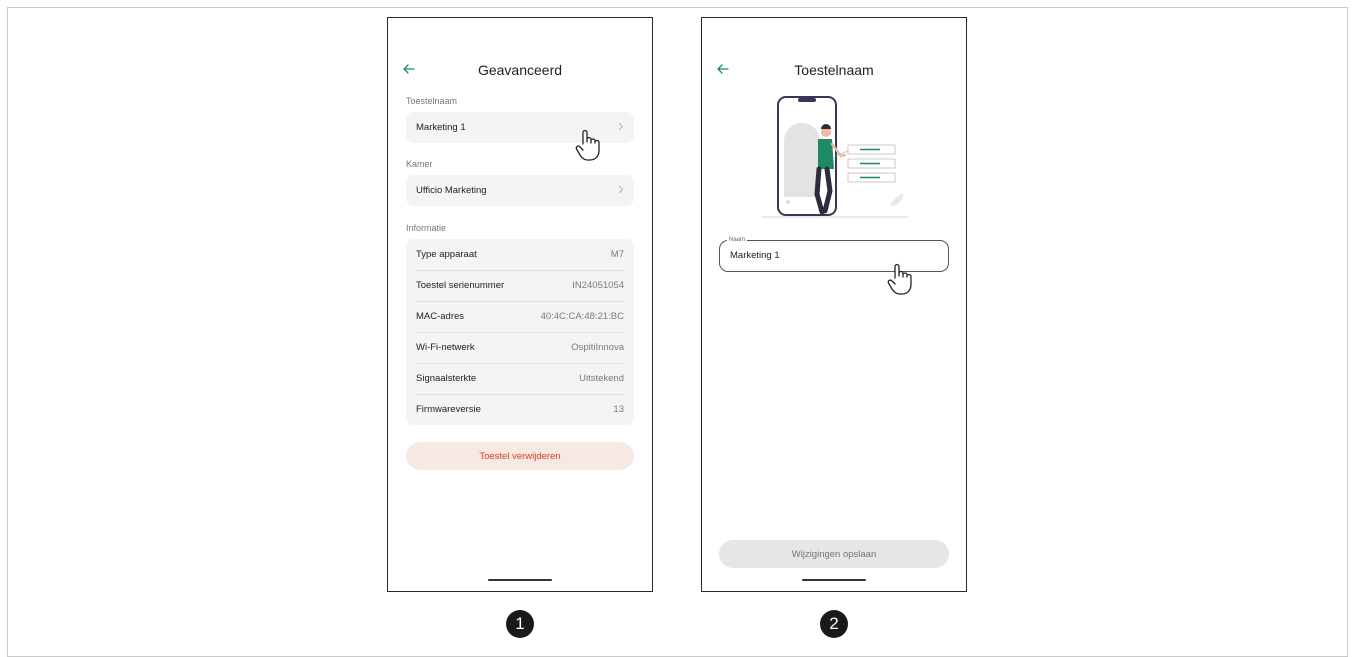  Describe the element at coordinates (419, 164) in the screenshot. I see `section-label-room: Kamer` at that location.